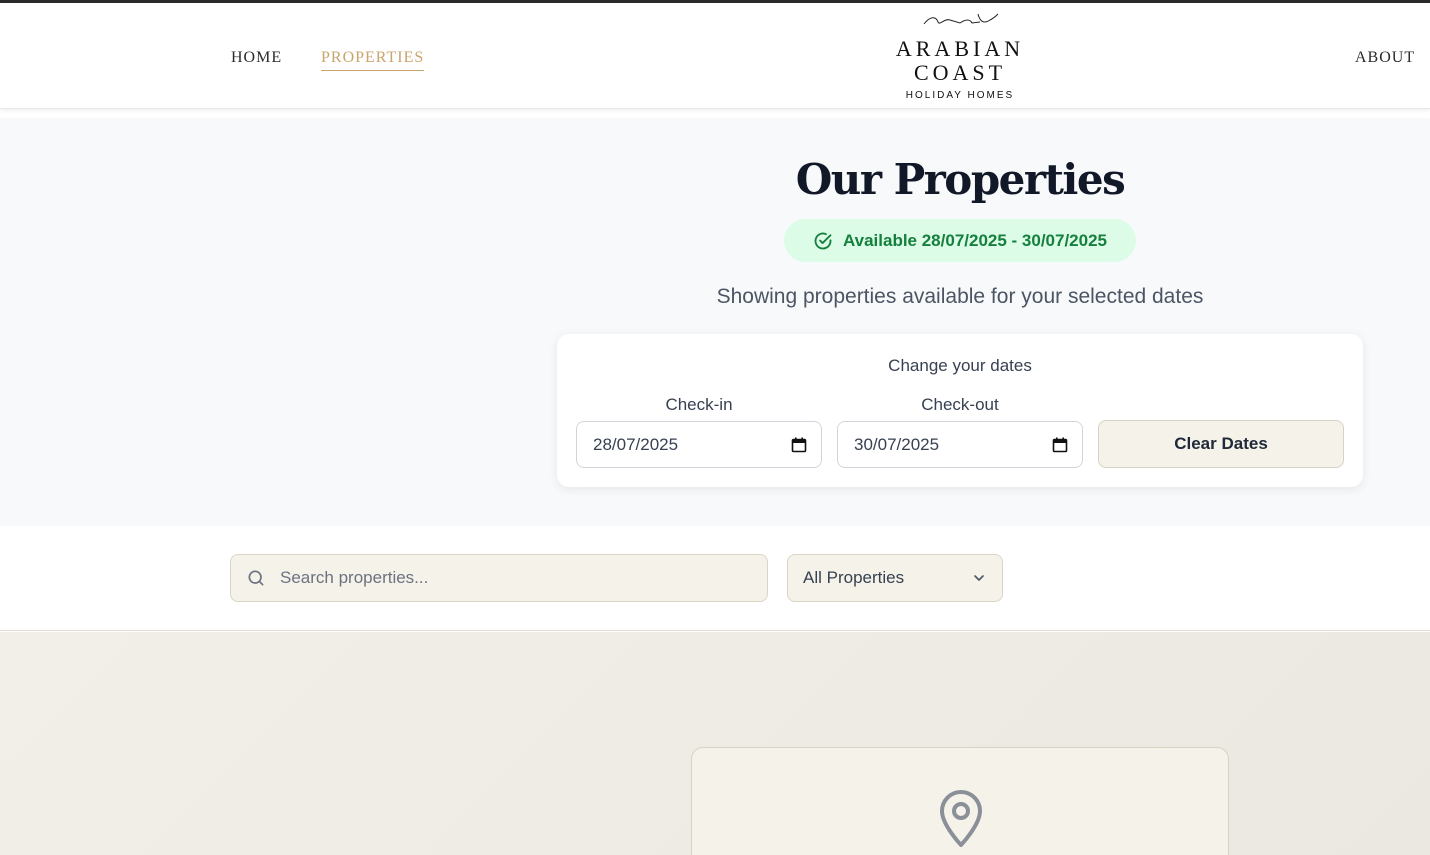  Describe the element at coordinates (960, 72) in the screenshot. I see `logo-text-coast: COAST` at that location.